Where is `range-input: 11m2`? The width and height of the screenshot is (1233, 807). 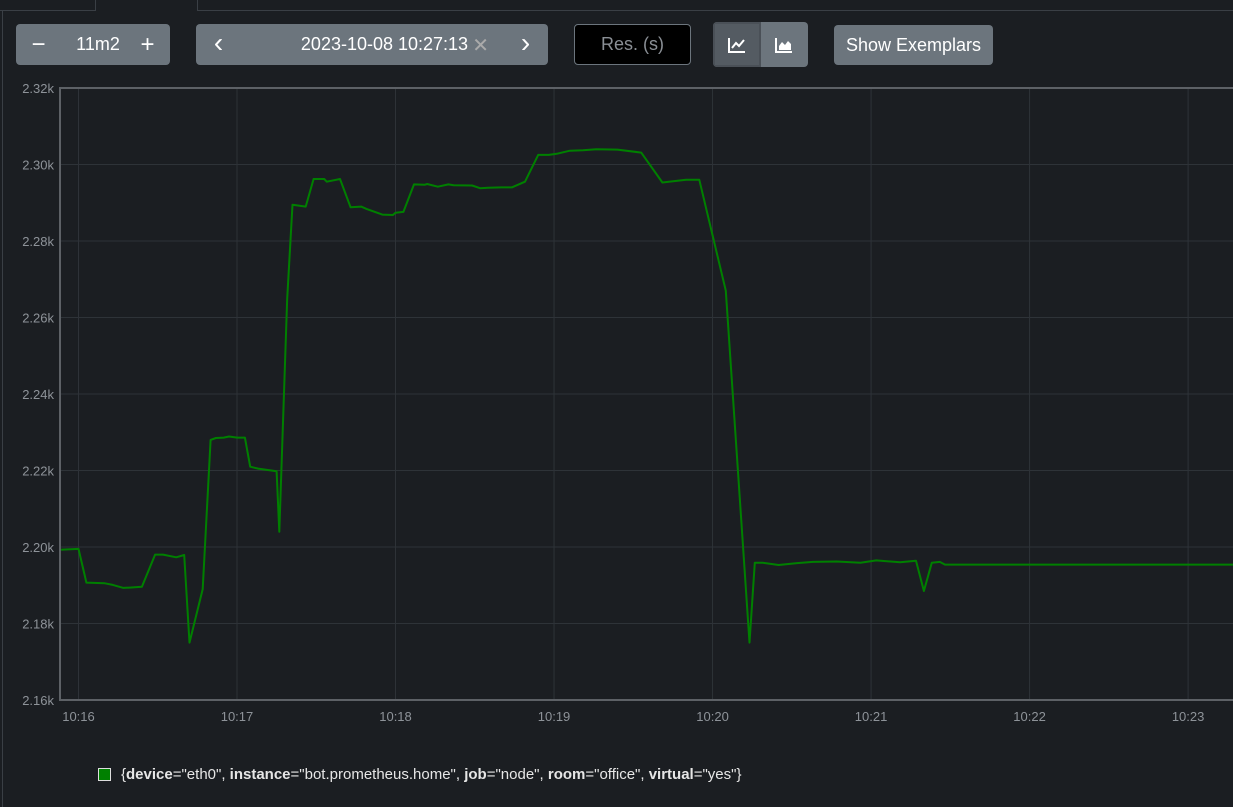
range-input: 11m2 is located at coordinates (93, 44).